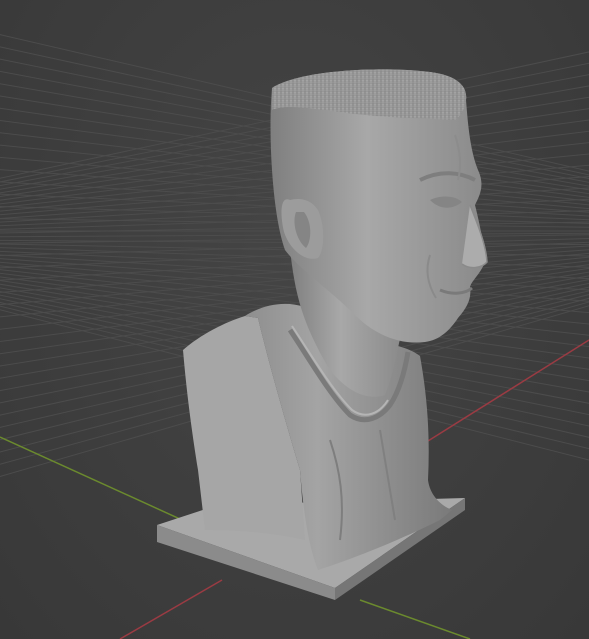 The height and width of the screenshot is (639, 589). What do you see at coordinates (171, 609) in the screenshot?
I see `y-axis-line-near` at bounding box center [171, 609].